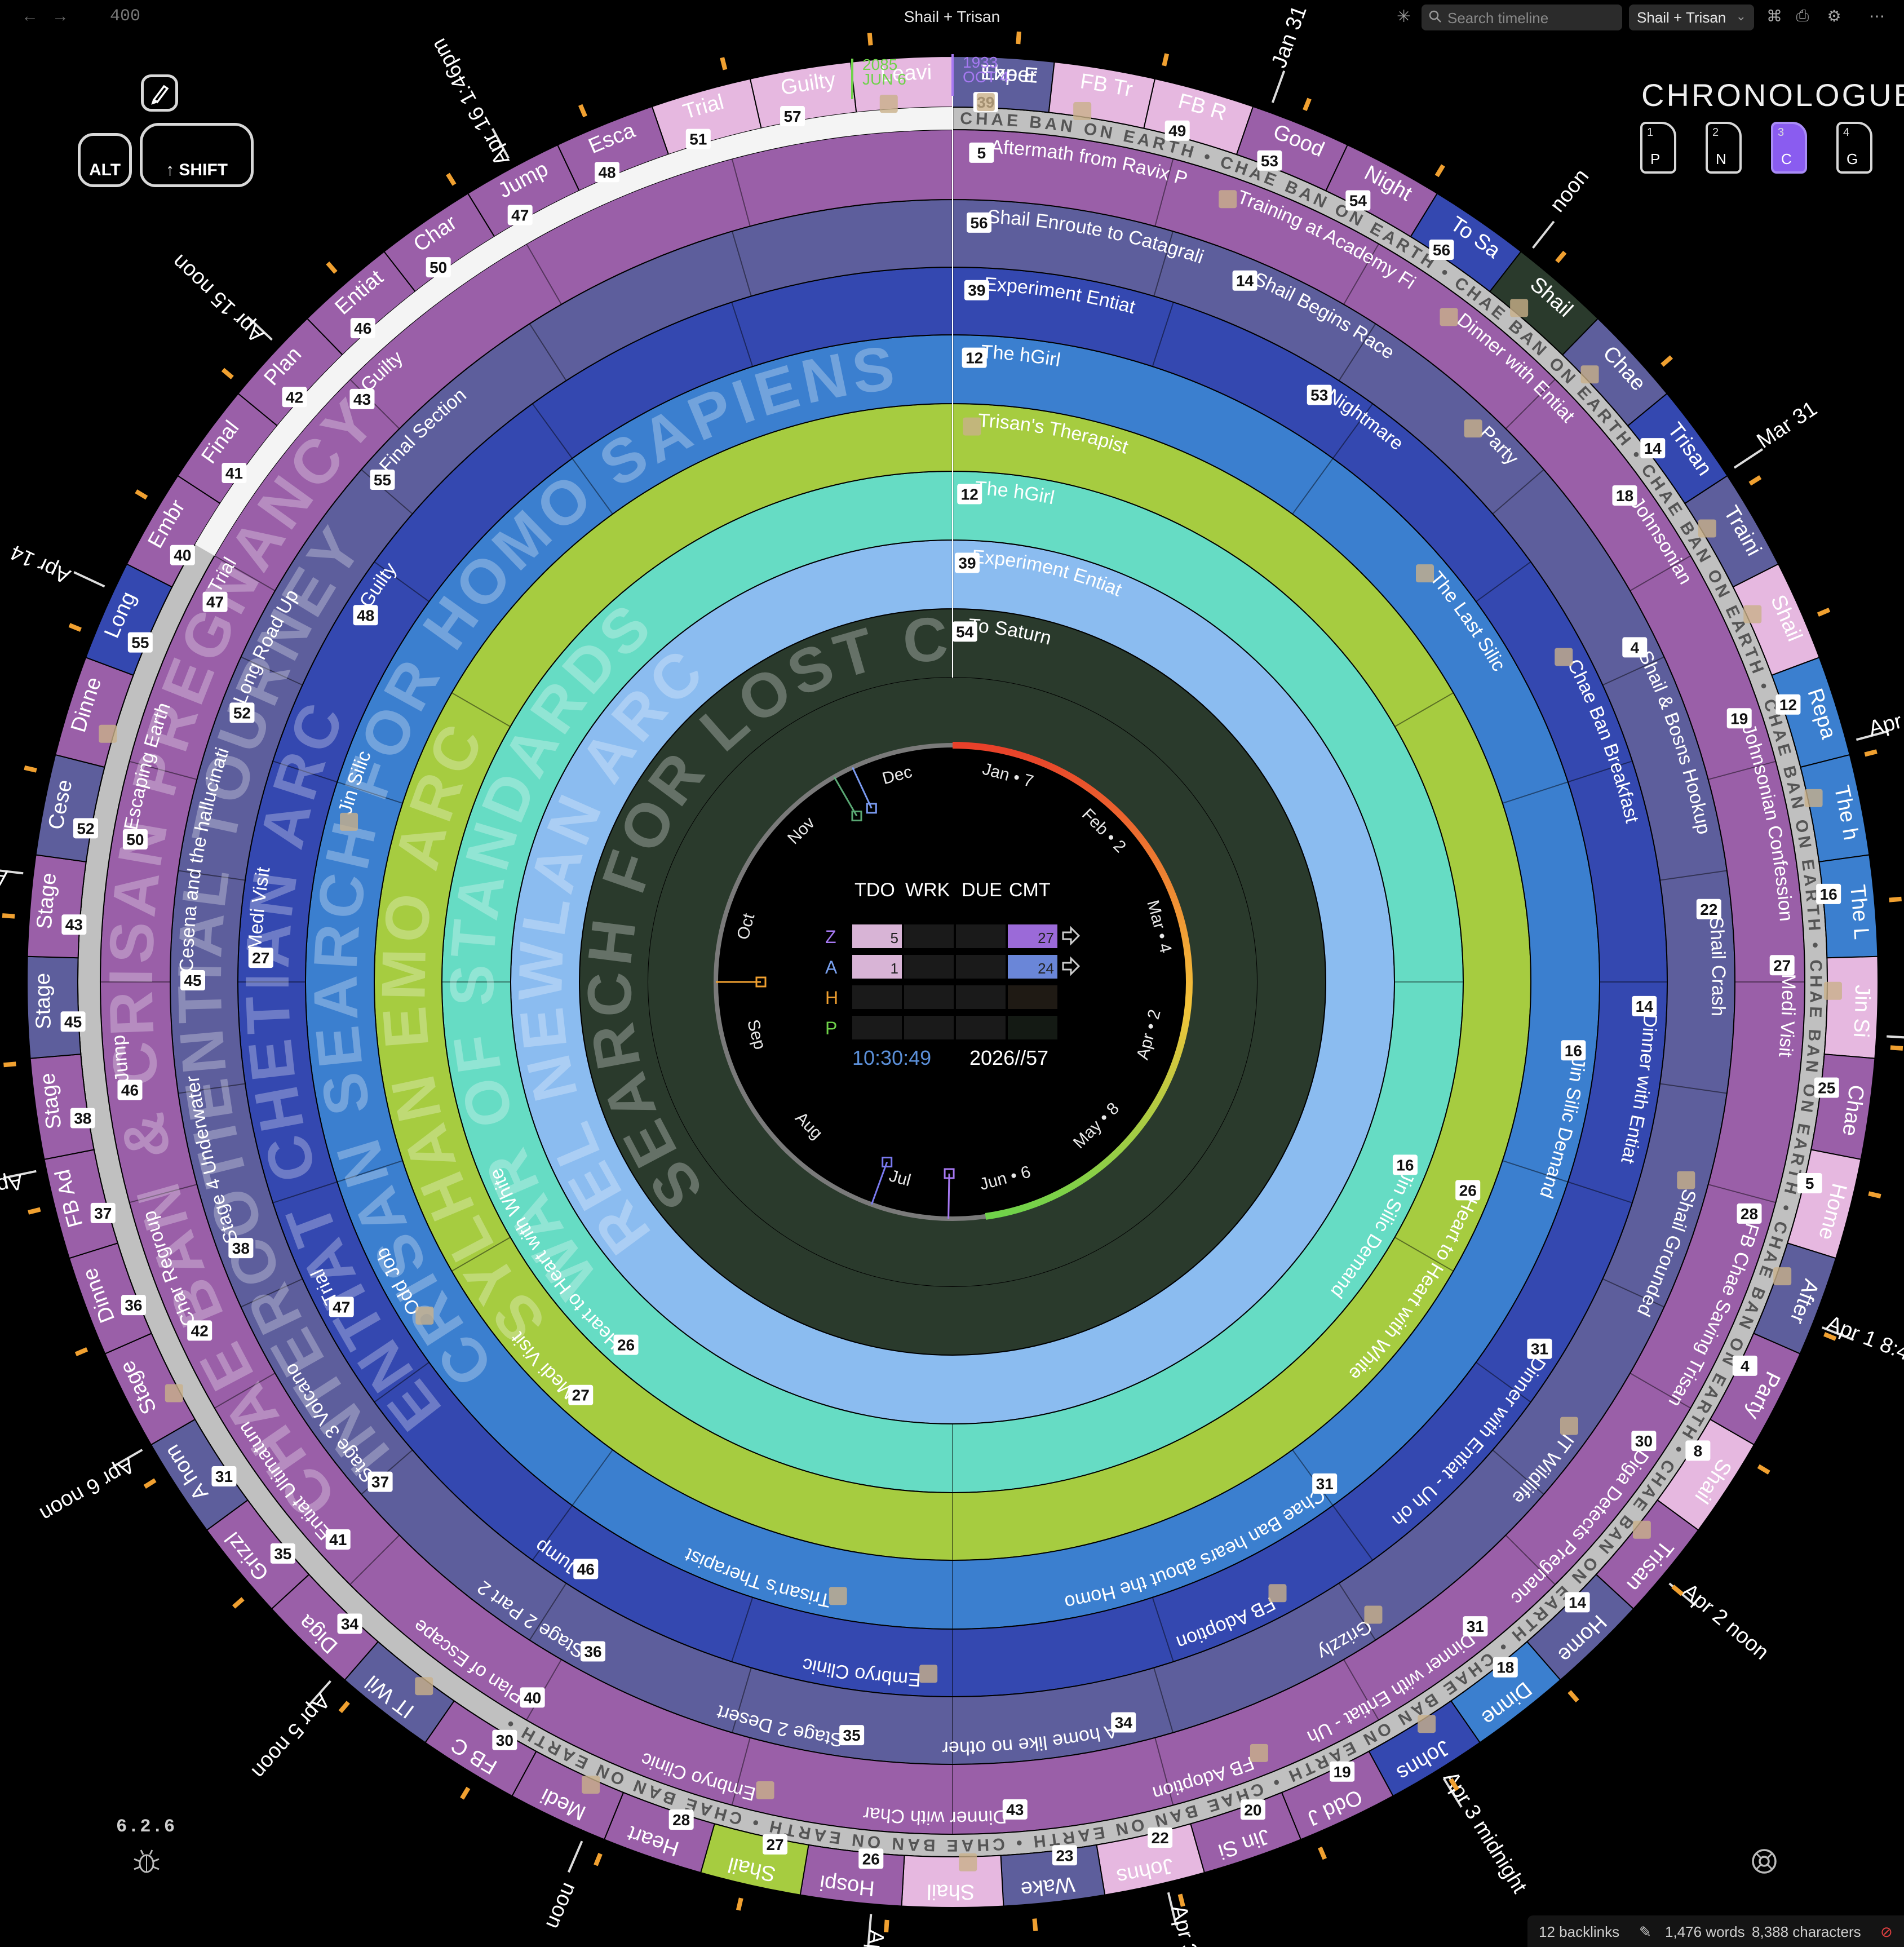  What do you see at coordinates (1579, 1932) in the screenshot?
I see `backlinks-count: 12 backlinks` at bounding box center [1579, 1932].